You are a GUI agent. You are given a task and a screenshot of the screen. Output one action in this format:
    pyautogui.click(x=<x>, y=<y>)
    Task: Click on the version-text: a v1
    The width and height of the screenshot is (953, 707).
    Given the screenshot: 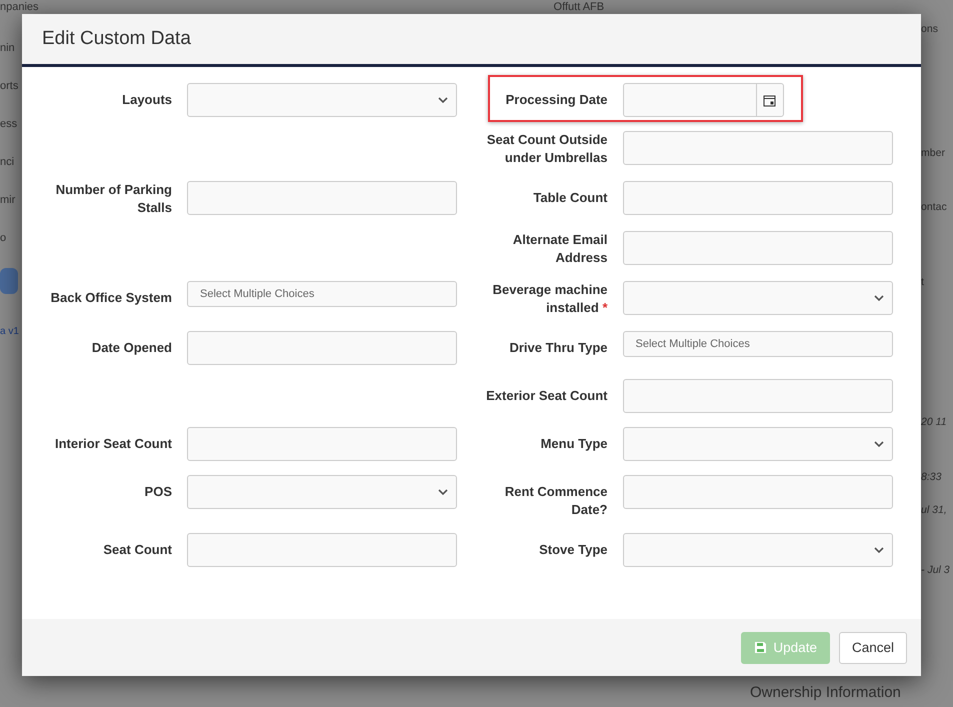 What is the action you would take?
    pyautogui.click(x=10, y=331)
    